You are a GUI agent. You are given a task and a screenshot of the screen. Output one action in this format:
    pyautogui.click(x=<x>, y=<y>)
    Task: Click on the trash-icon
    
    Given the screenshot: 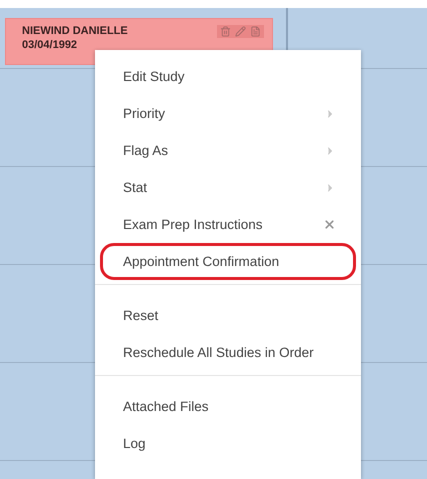 What is the action you would take?
    pyautogui.click(x=225, y=31)
    